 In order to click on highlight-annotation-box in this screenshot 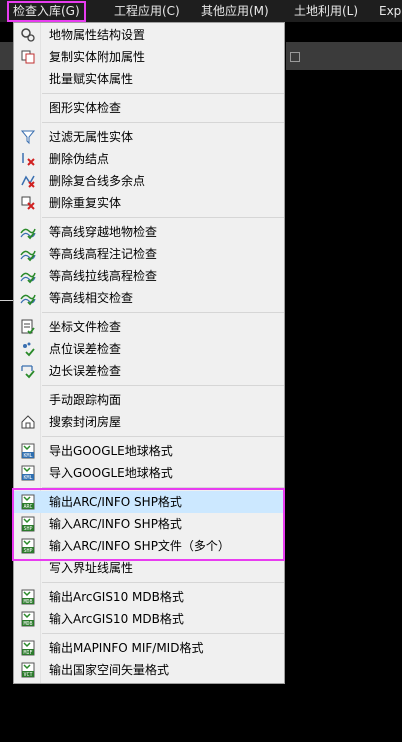, I will do `click(148, 524)`.